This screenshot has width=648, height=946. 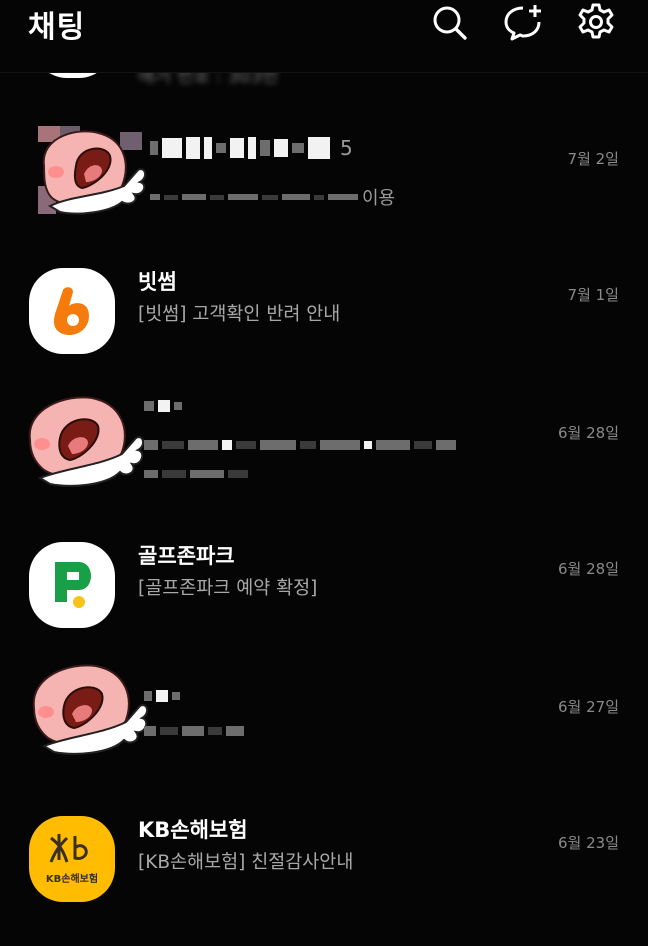 I want to click on chat-row-bithumb: 빗썸 [빗썸] 고객확인 반려 안내 7월 1일, so click(x=324, y=333).